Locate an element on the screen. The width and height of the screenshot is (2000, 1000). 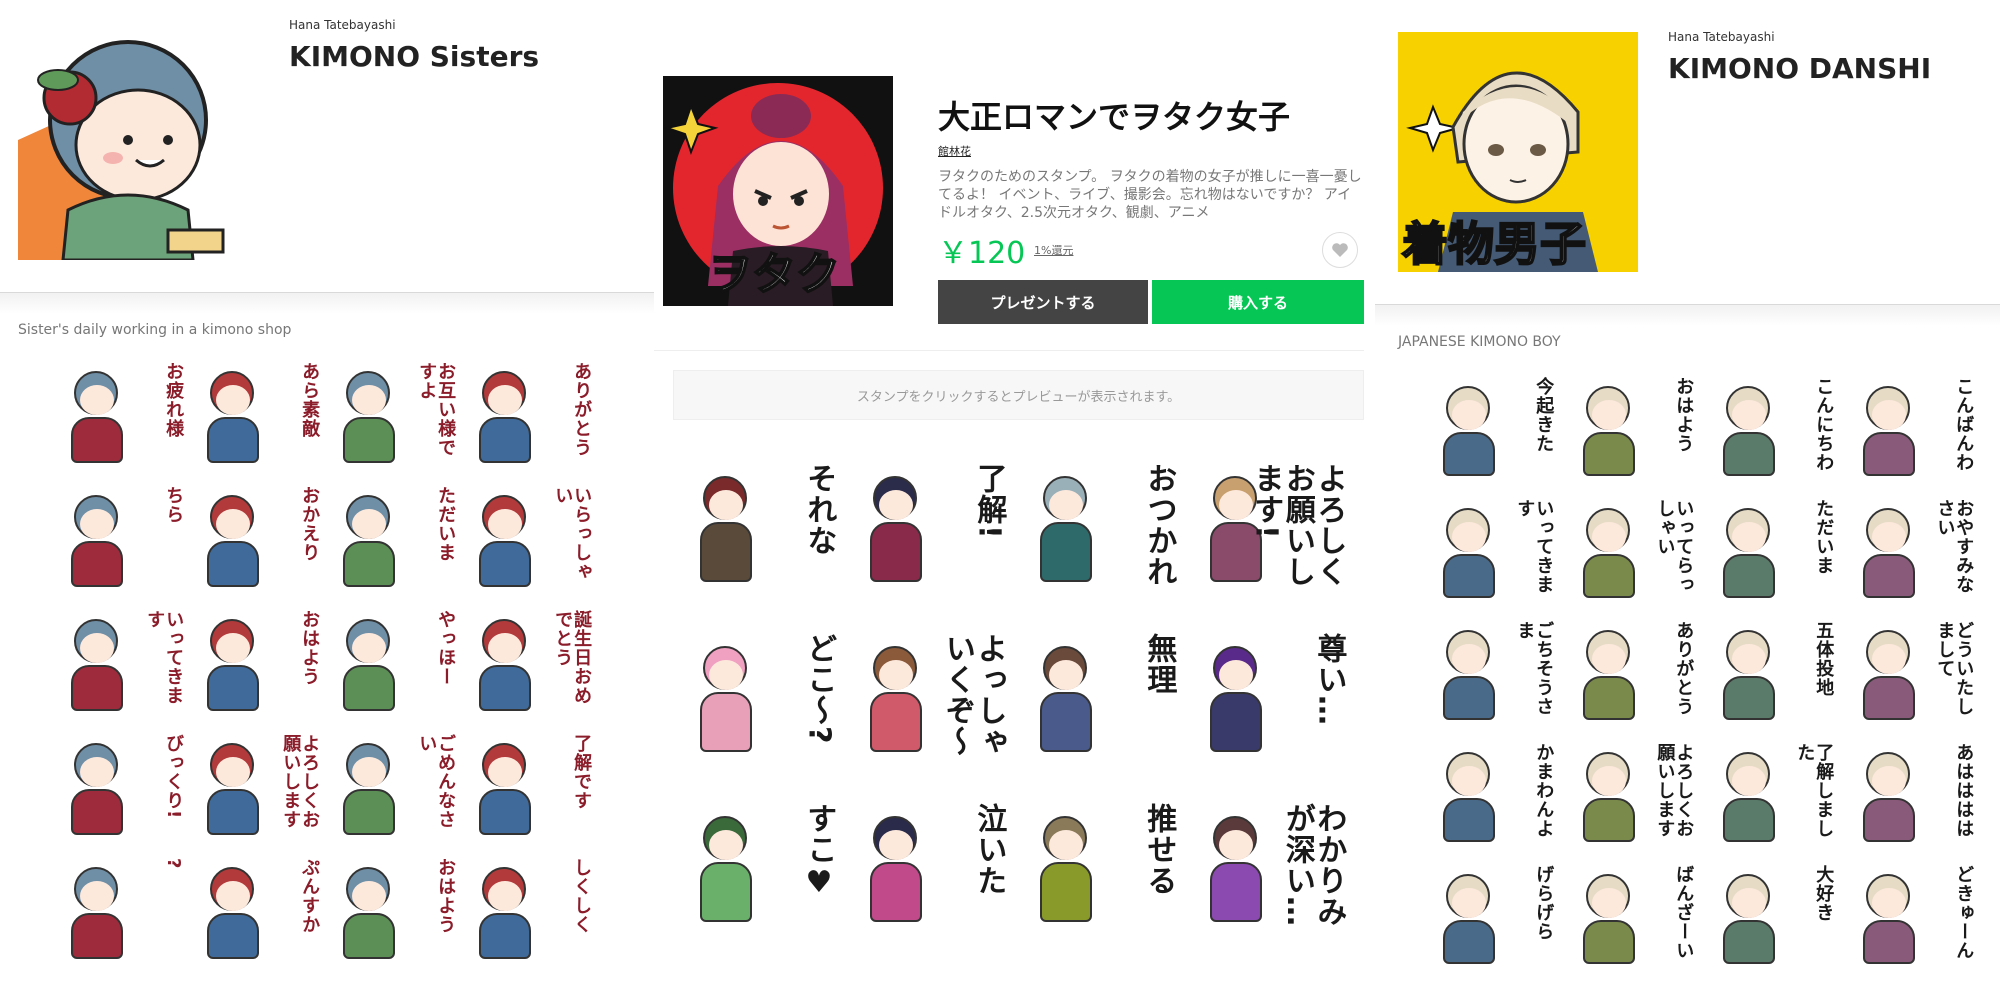
sticker-item: かまわんよ is located at coordinates (1495, 791).